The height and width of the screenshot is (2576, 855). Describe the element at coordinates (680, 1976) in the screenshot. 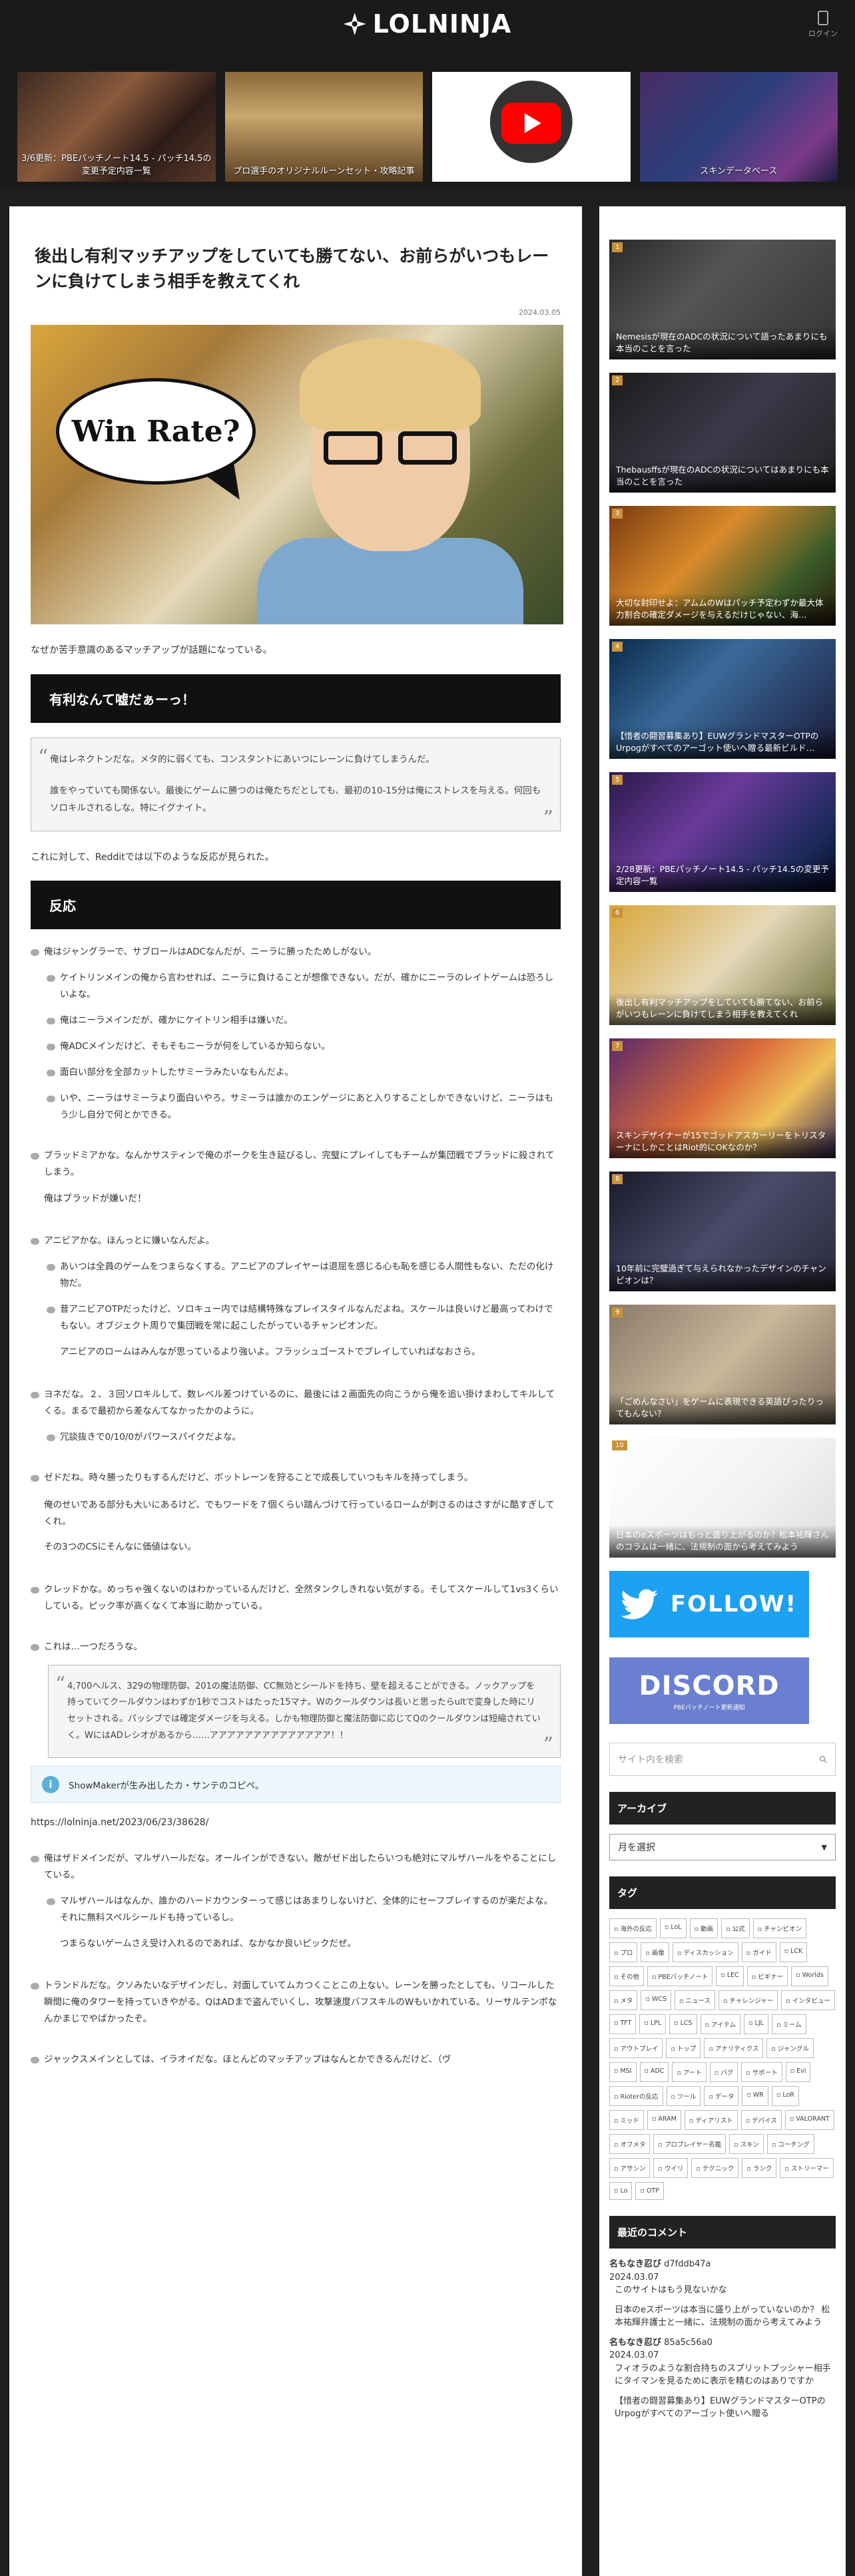

I see `tag-link: ▫ PBEパッチノート` at that location.